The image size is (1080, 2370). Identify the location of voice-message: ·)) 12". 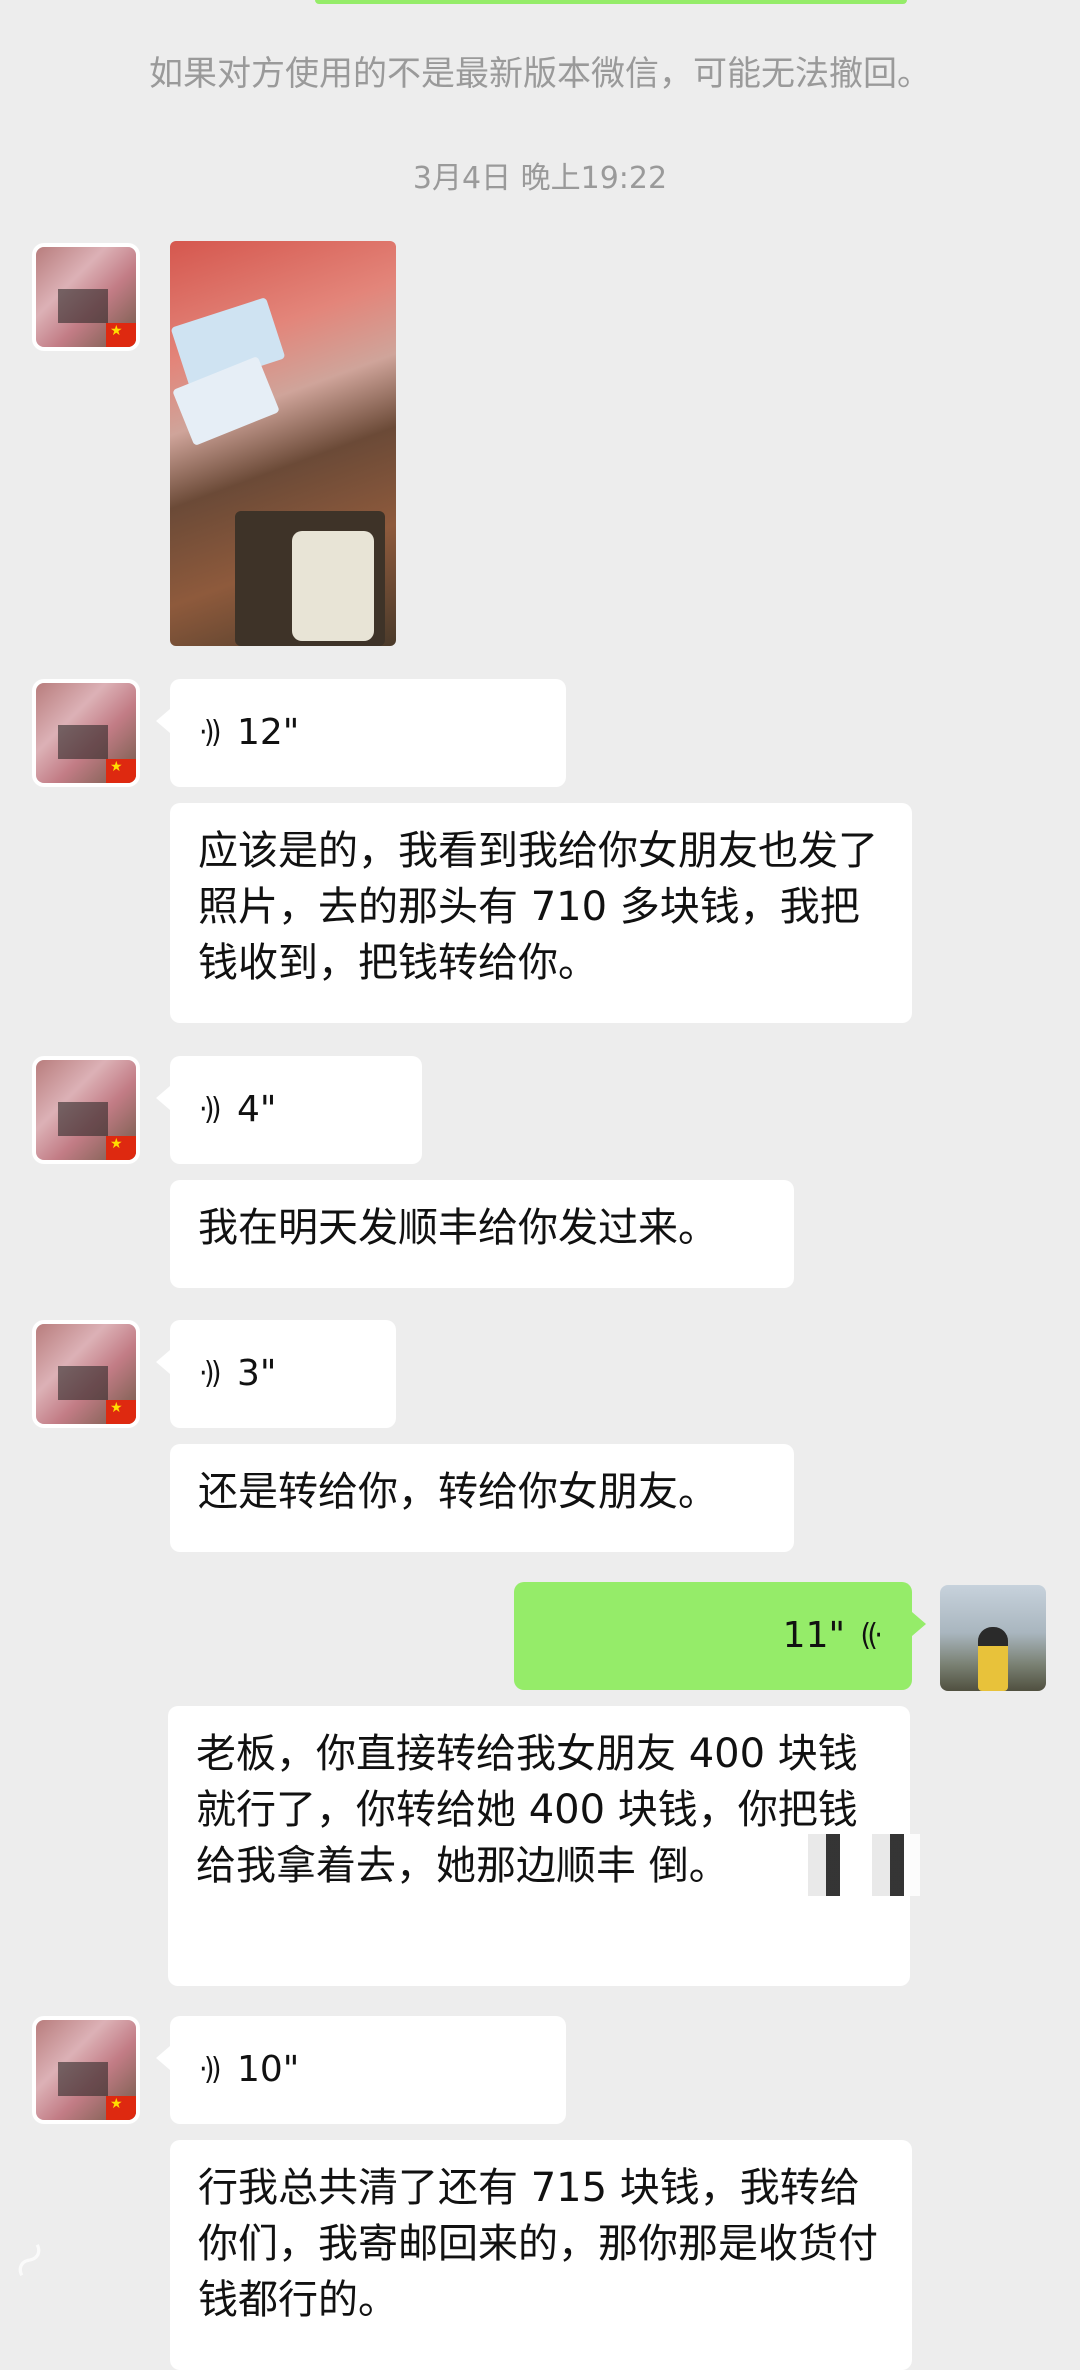
(361, 733).